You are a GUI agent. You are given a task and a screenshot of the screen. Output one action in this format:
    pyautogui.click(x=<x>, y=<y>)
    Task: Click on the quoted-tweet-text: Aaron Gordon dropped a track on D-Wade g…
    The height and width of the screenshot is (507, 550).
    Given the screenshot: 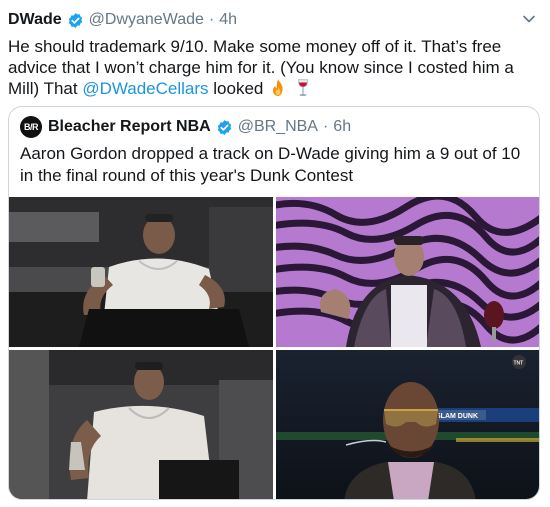 What is the action you would take?
    pyautogui.click(x=270, y=164)
    